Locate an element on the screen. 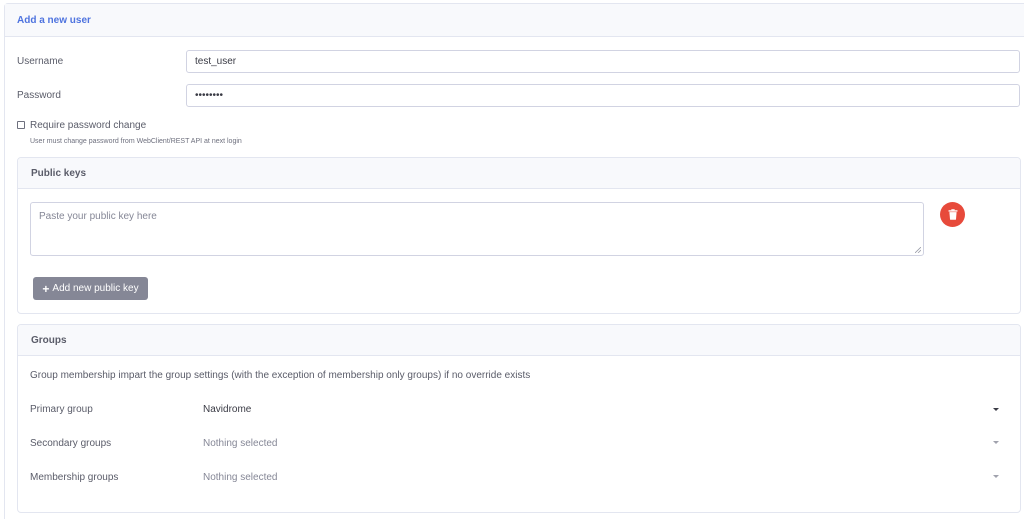 Image resolution: width=1024 pixels, height=519 pixels. add-public-key-button: + Add new public key is located at coordinates (90, 288).